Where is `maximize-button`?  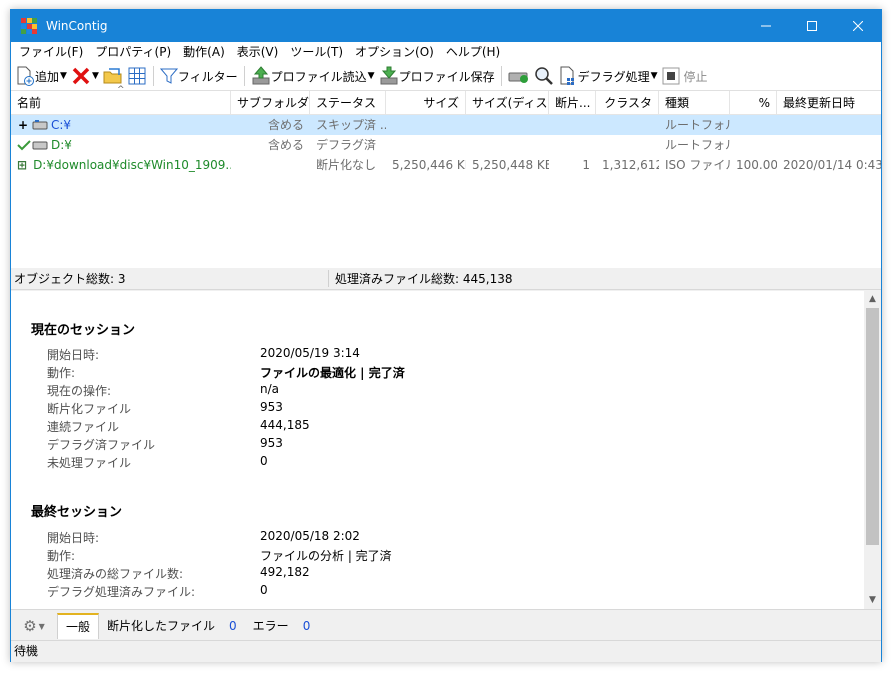 maximize-button is located at coordinates (812, 26).